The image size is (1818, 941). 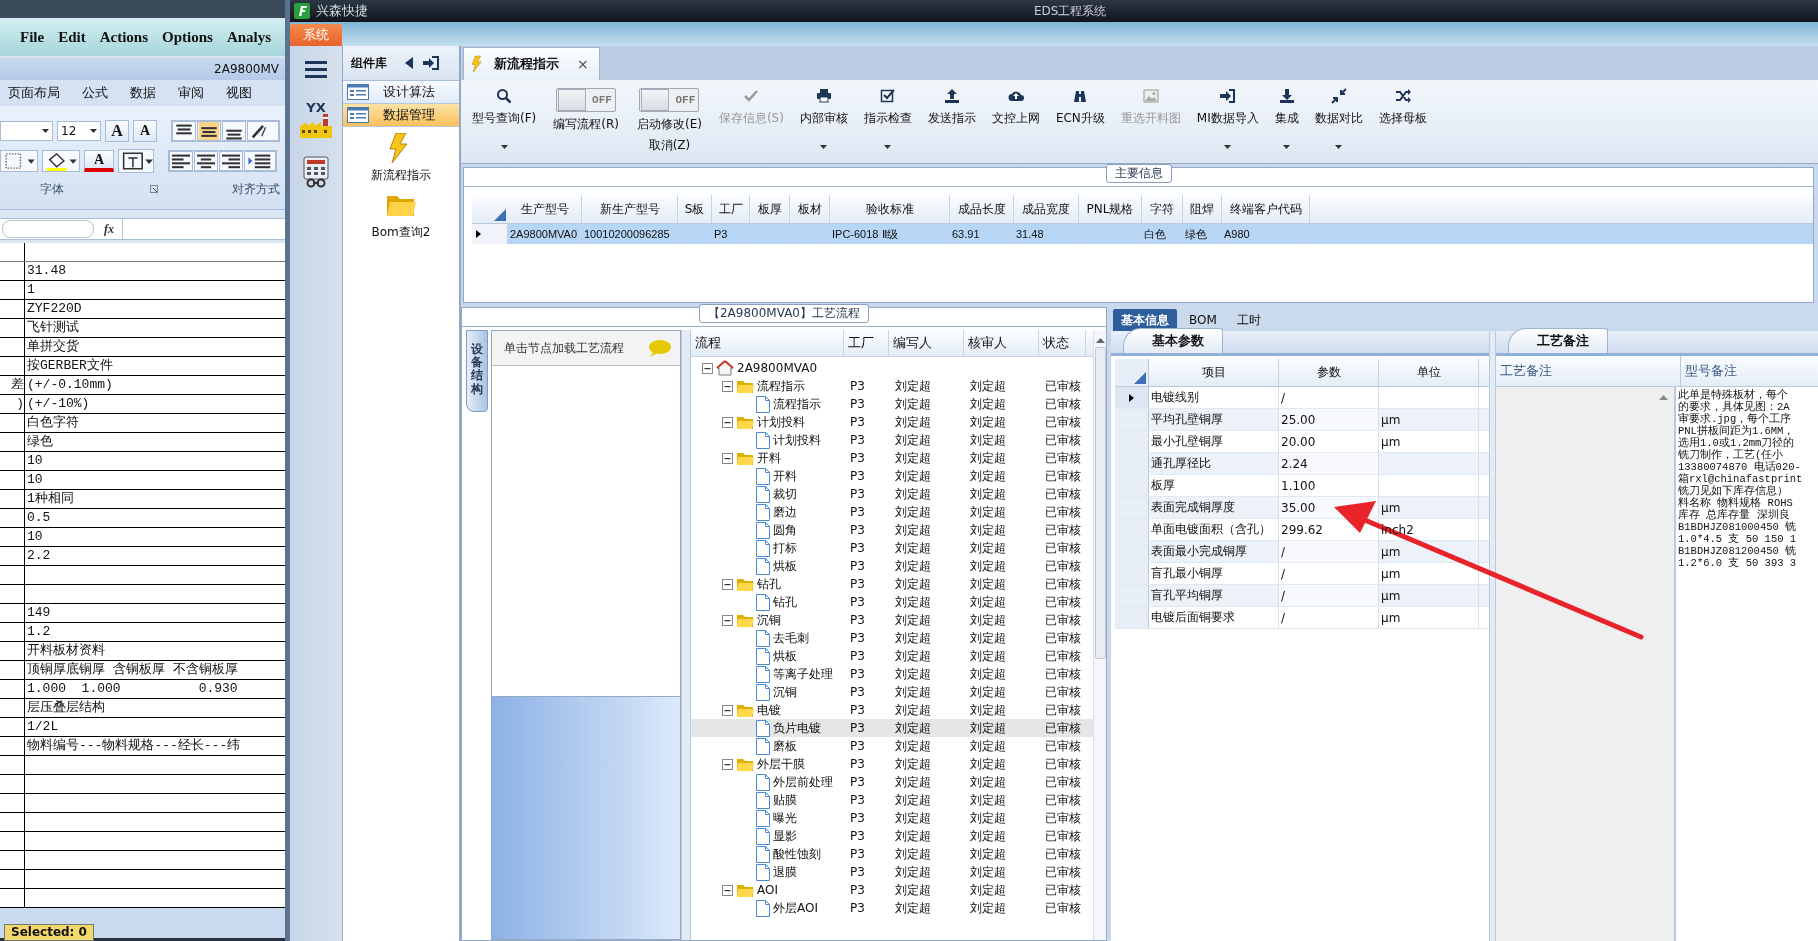 What do you see at coordinates (890, 209) in the screenshot?
I see `column-header: 验收标准` at bounding box center [890, 209].